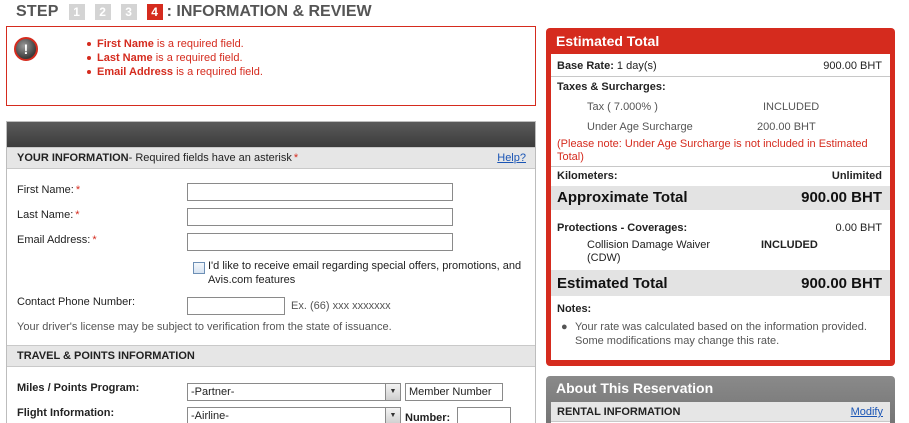  I want to click on panel-cap, so click(271, 134).